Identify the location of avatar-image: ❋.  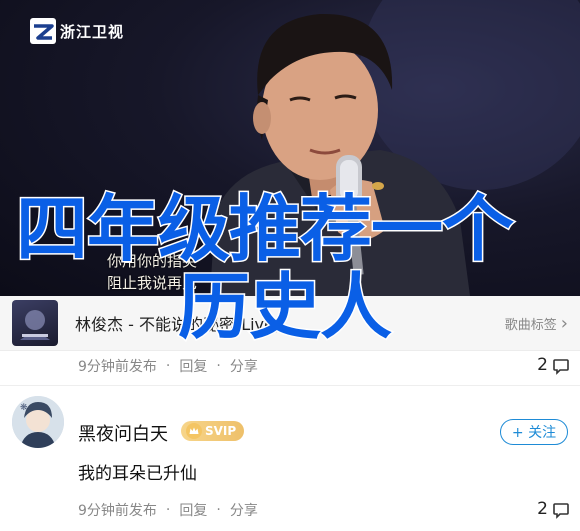
(38, 422).